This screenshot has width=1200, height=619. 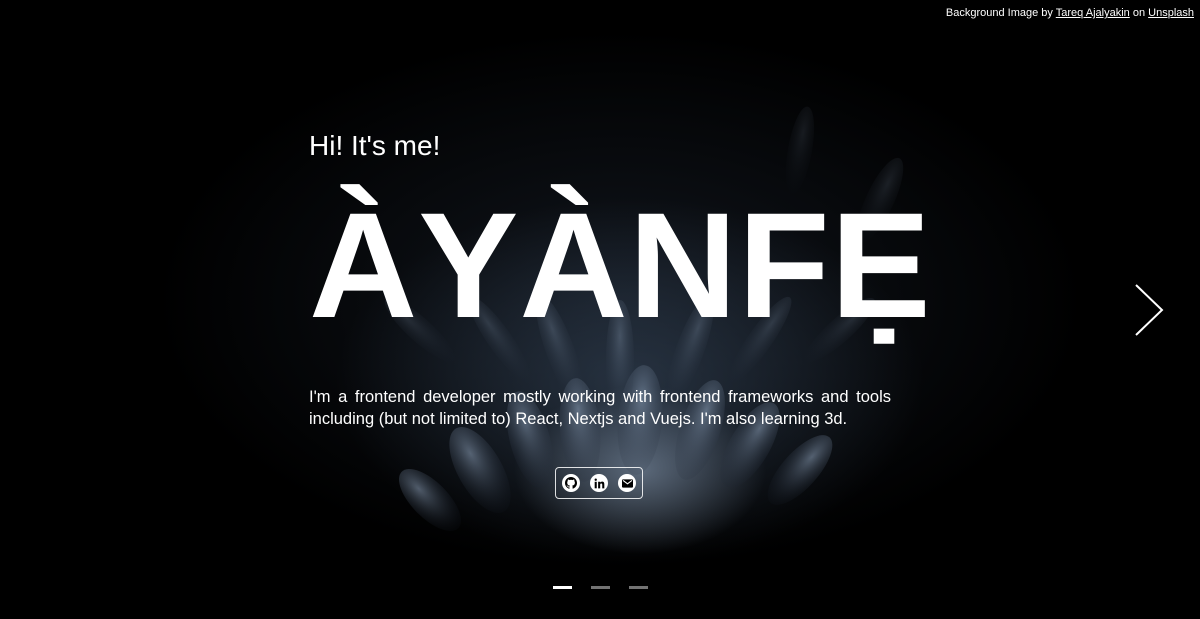 I want to click on mail-link, so click(x=627, y=483).